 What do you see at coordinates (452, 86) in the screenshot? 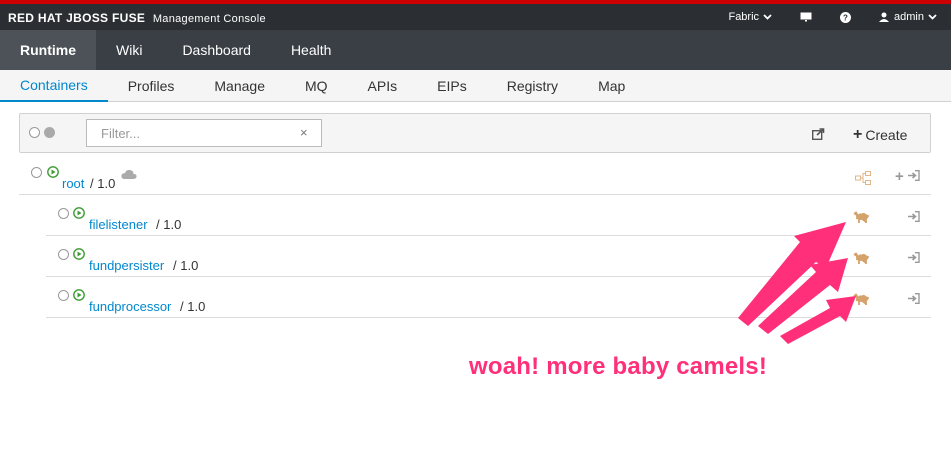
I see `subtab-eips: EIPs` at bounding box center [452, 86].